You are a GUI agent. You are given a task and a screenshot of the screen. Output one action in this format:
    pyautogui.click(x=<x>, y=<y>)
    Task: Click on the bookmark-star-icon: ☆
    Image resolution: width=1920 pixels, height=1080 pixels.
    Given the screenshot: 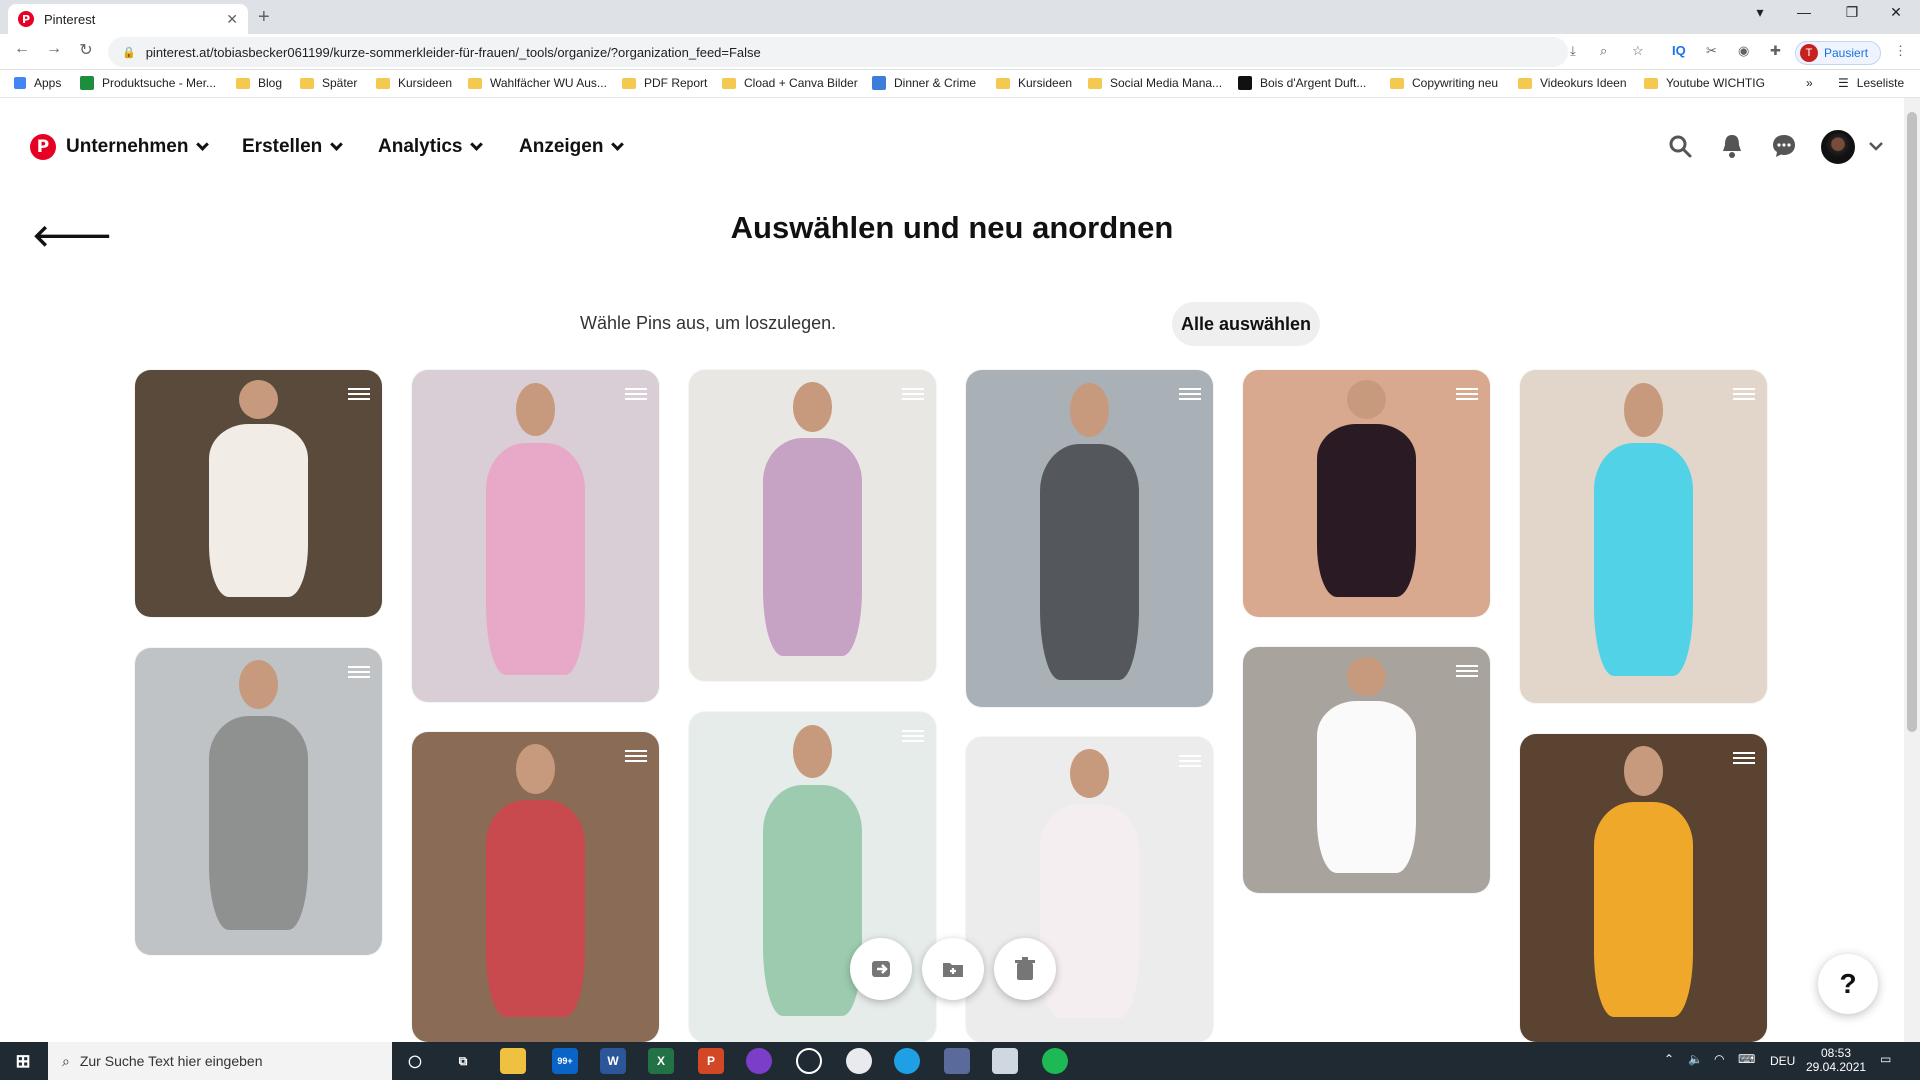 What is the action you would take?
    pyautogui.click(x=1638, y=51)
    